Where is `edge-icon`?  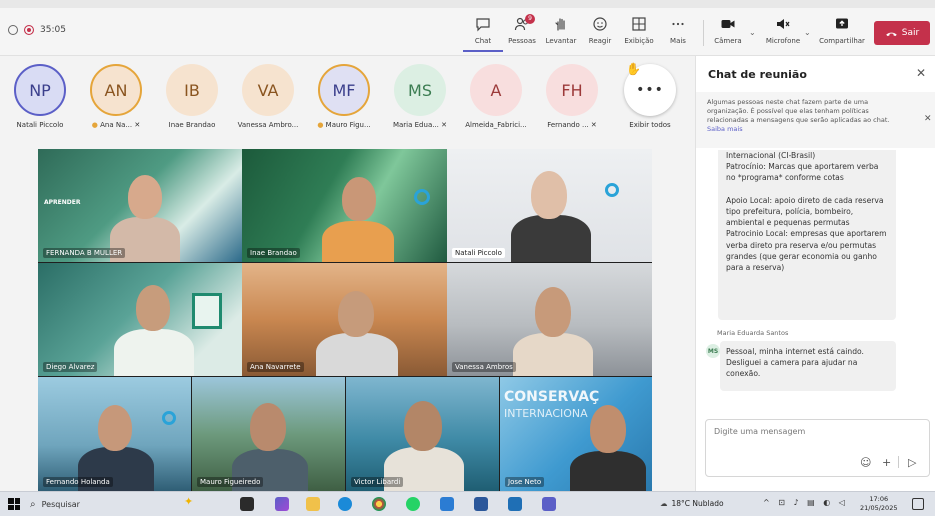 edge-icon is located at coordinates (345, 504).